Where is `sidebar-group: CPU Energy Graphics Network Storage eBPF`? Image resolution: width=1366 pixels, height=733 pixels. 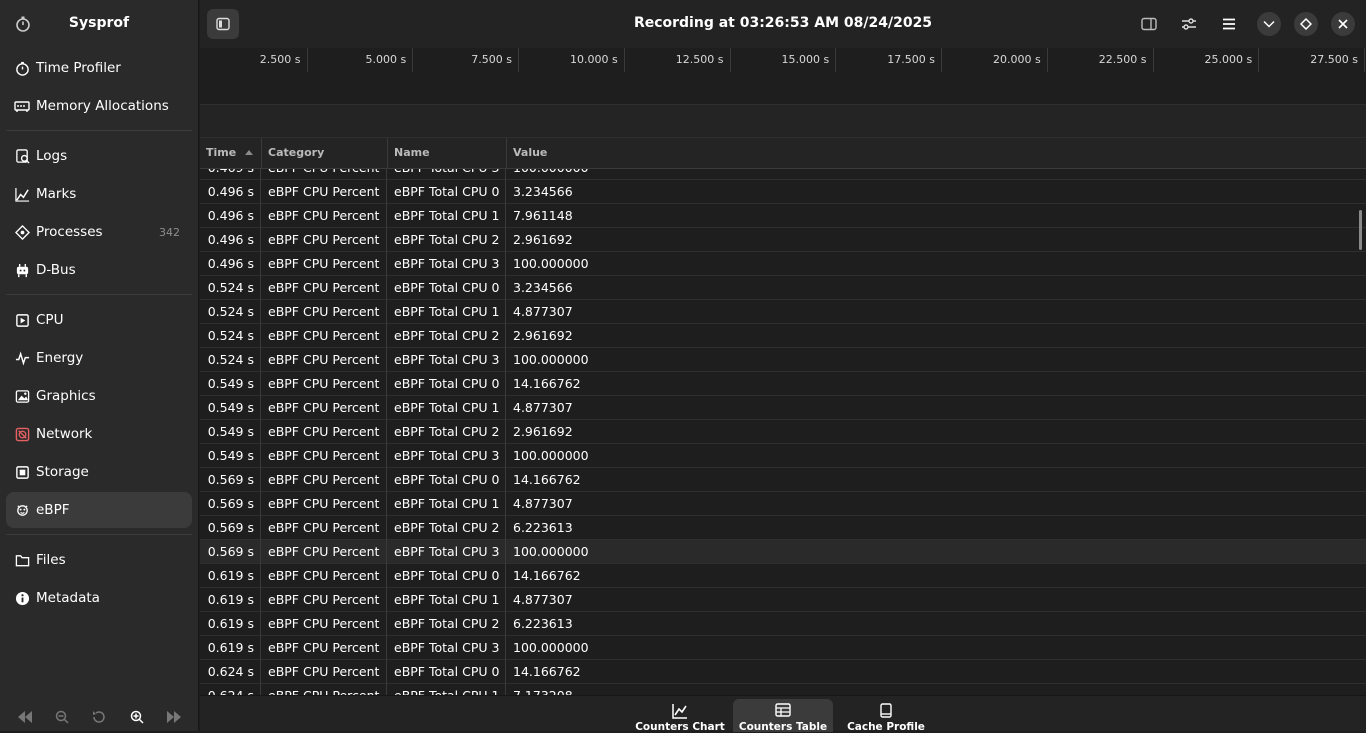 sidebar-group: CPU Energy Graphics Network Storage eBPF is located at coordinates (99, 415).